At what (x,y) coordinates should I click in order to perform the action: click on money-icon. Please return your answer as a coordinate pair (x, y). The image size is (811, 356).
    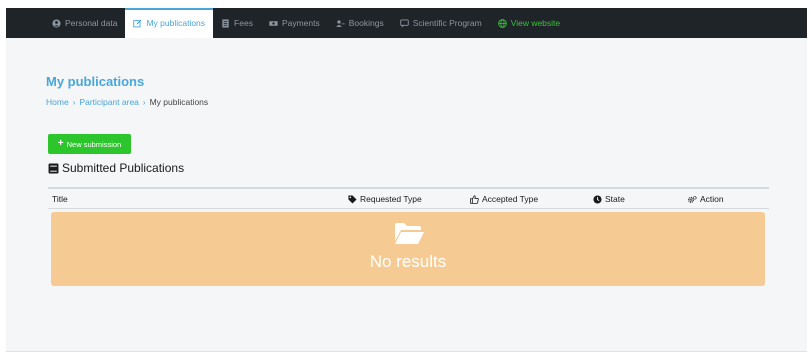
    Looking at the image, I should click on (273, 23).